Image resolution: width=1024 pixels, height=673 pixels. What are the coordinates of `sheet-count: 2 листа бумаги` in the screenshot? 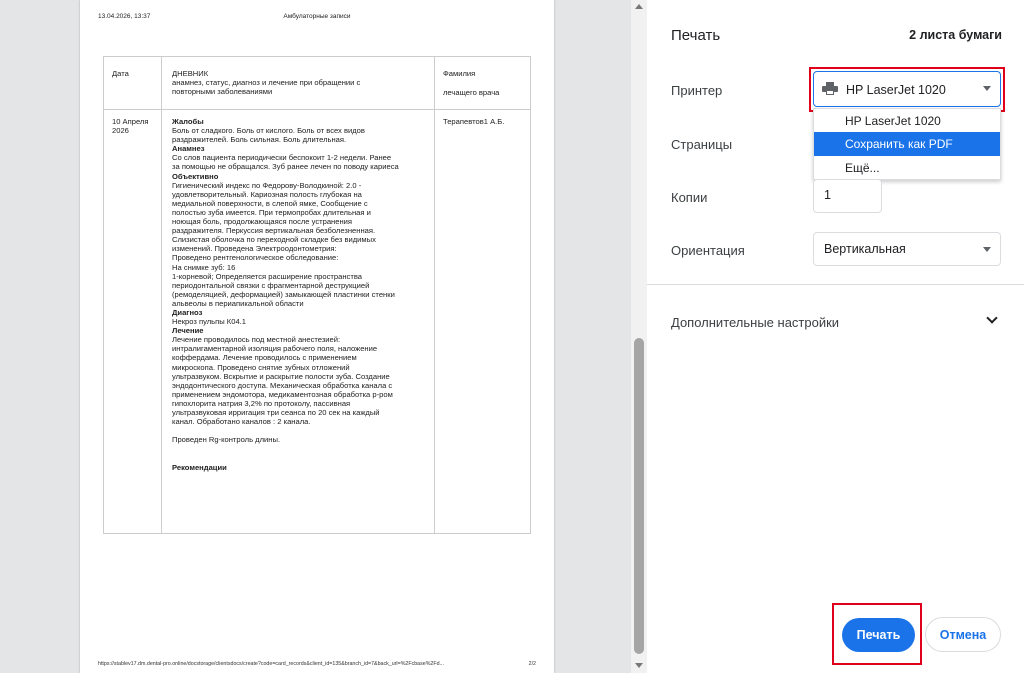 It's located at (955, 35).